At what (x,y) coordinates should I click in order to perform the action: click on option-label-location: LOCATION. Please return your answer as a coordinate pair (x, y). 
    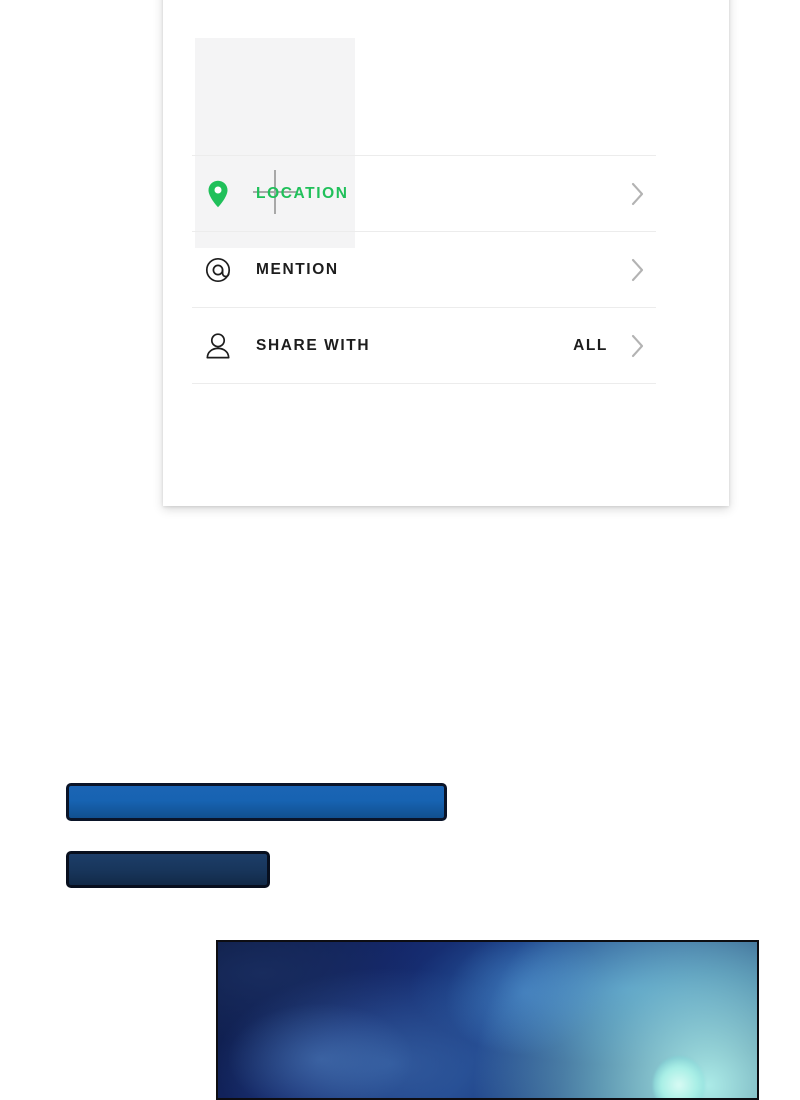
    Looking at the image, I should click on (302, 193).